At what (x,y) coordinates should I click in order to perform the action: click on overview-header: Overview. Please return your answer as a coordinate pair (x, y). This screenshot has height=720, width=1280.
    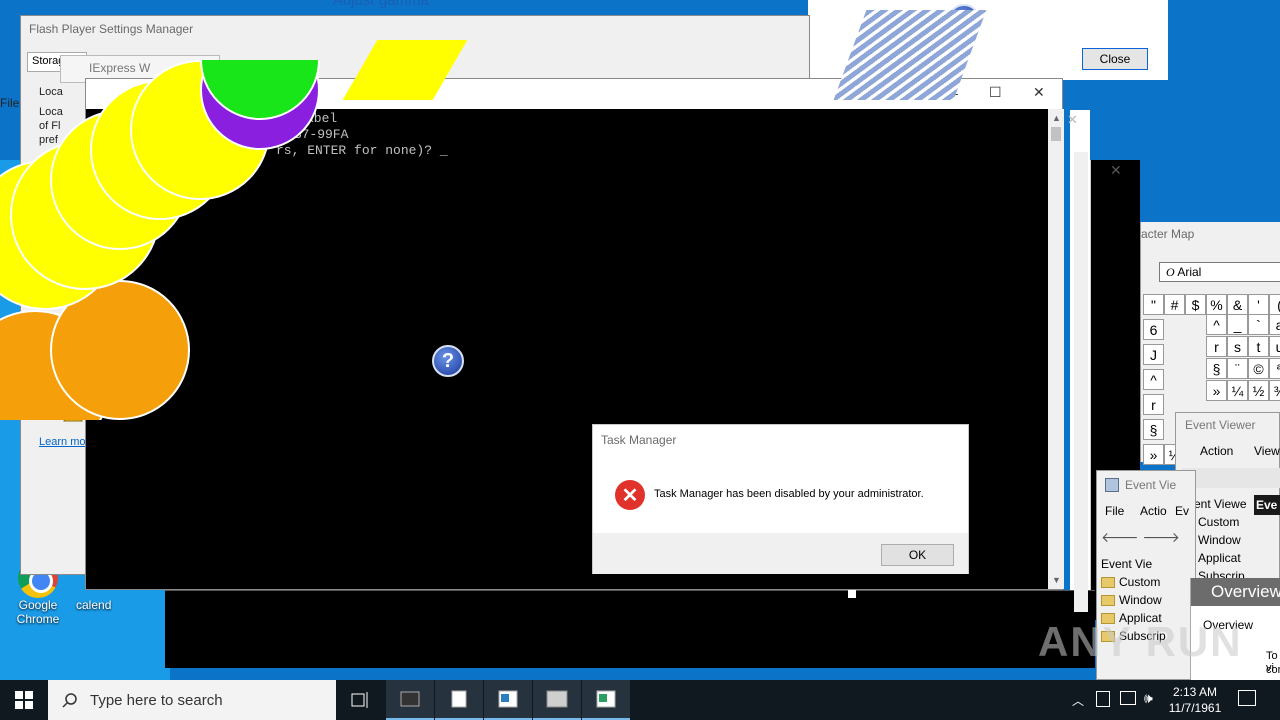
    Looking at the image, I should click on (1235, 592).